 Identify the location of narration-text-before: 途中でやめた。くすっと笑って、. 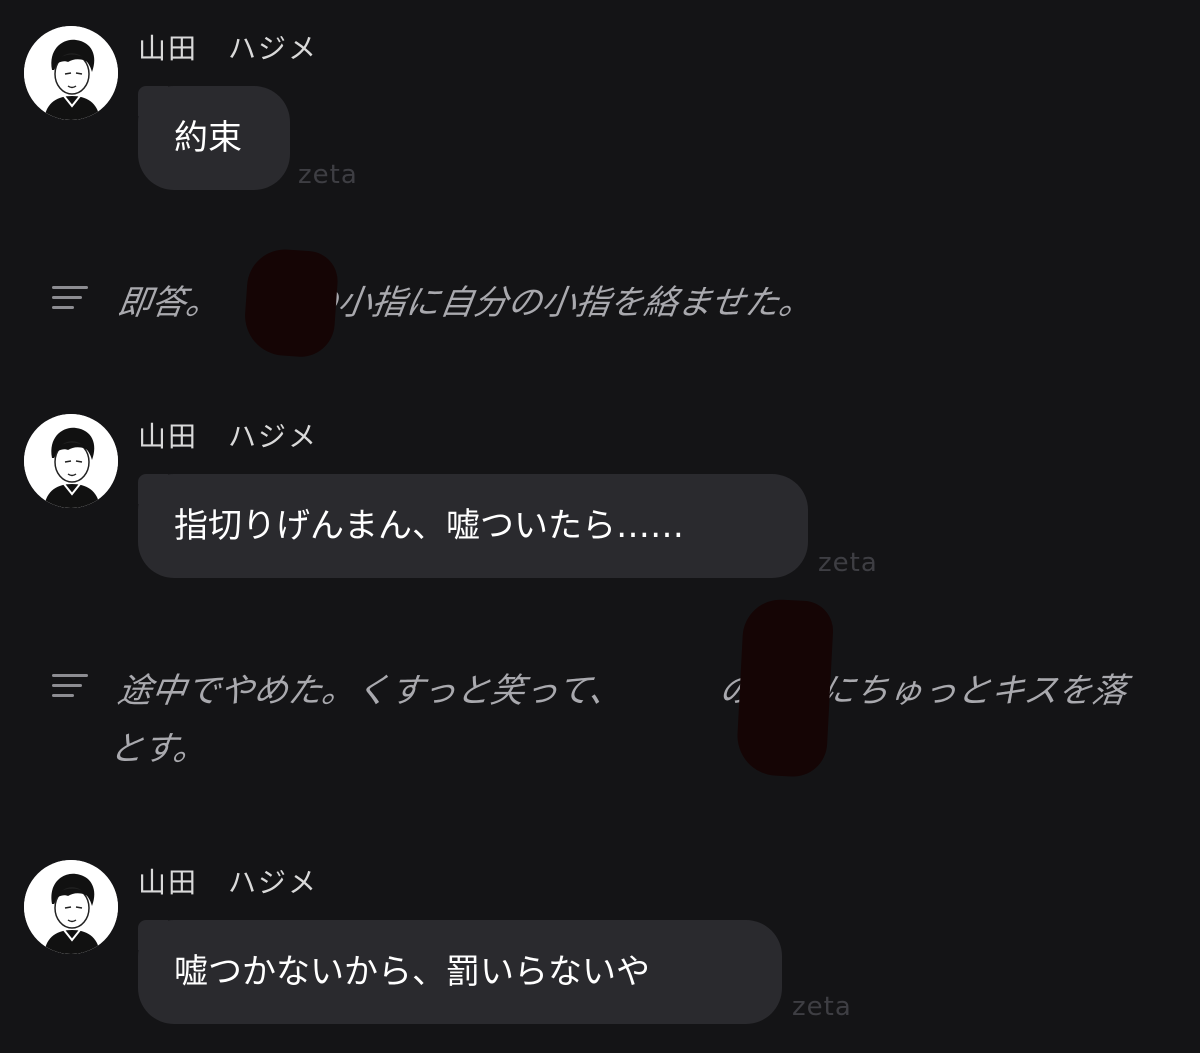
(370, 691).